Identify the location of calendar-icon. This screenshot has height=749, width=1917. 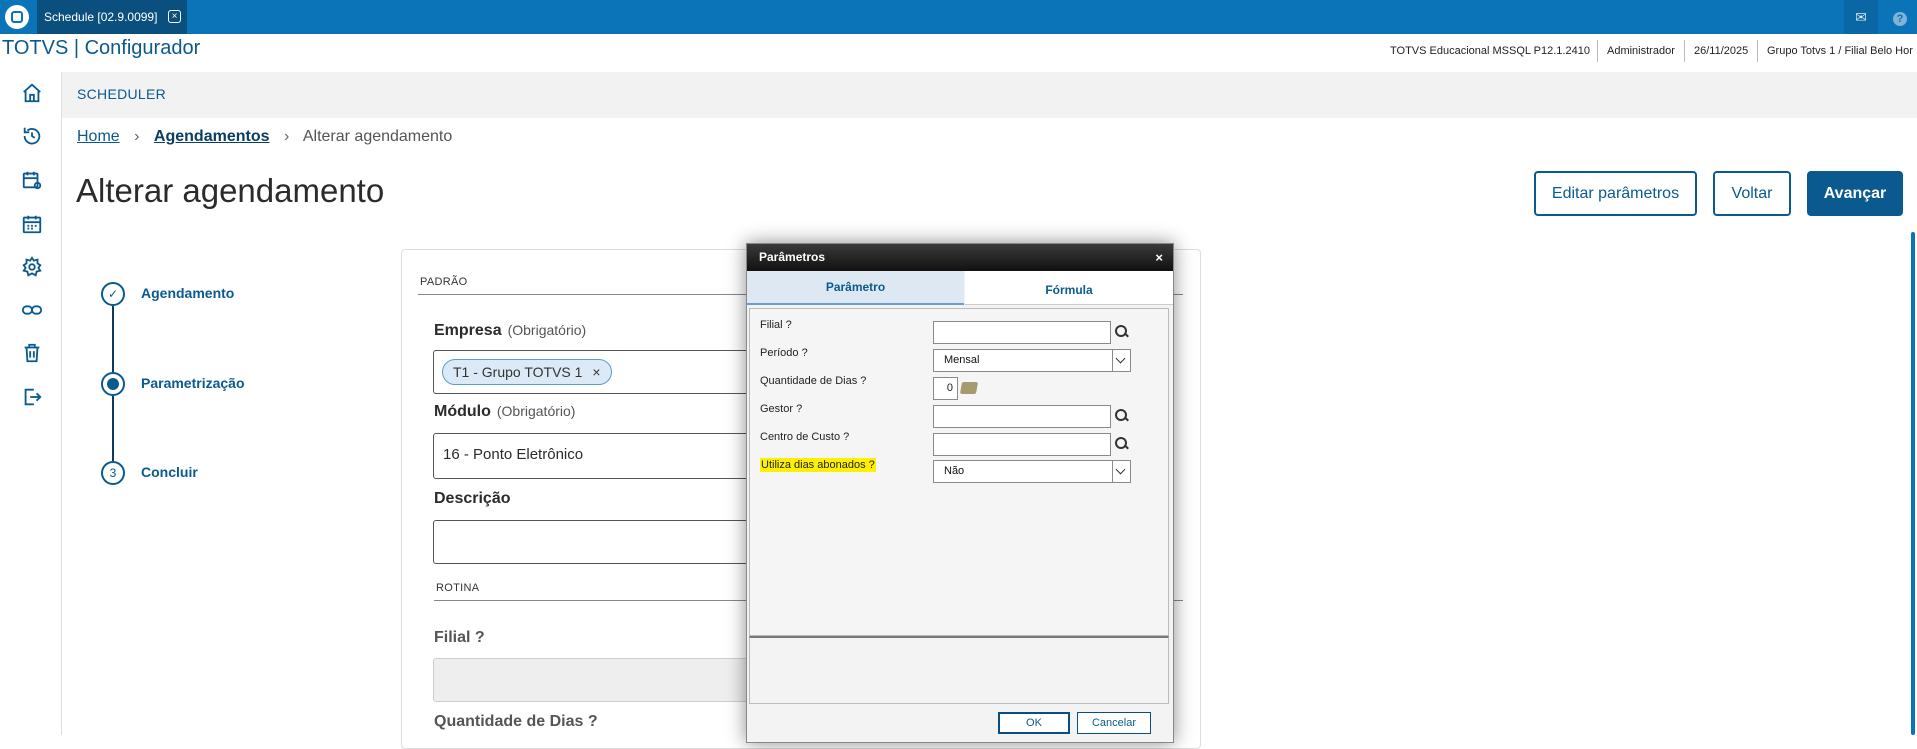
(33, 225).